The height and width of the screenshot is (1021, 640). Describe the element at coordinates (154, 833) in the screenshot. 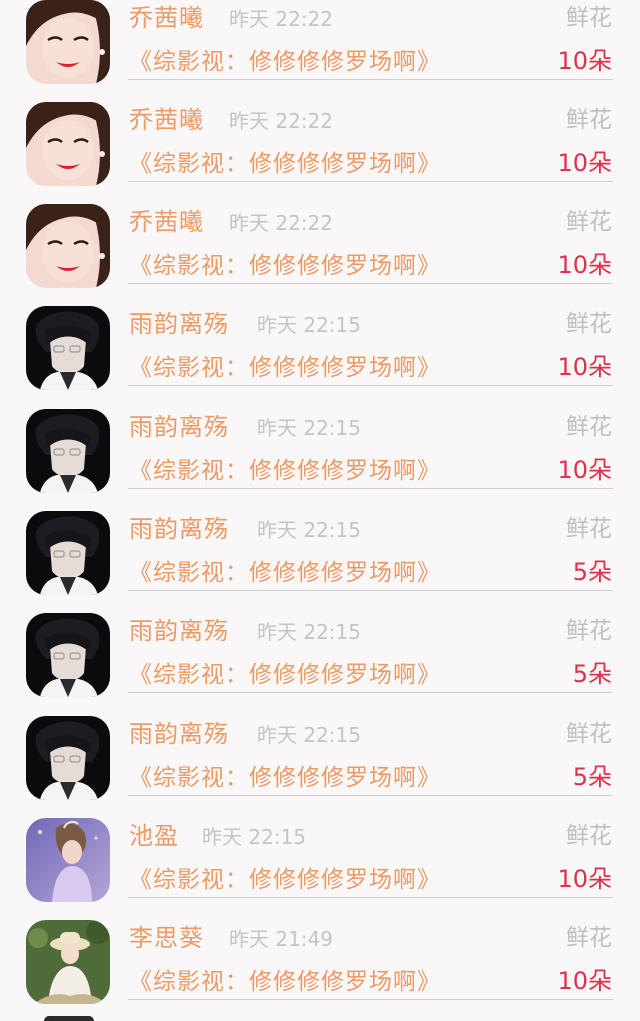

I see `sender-name: 池盈` at that location.